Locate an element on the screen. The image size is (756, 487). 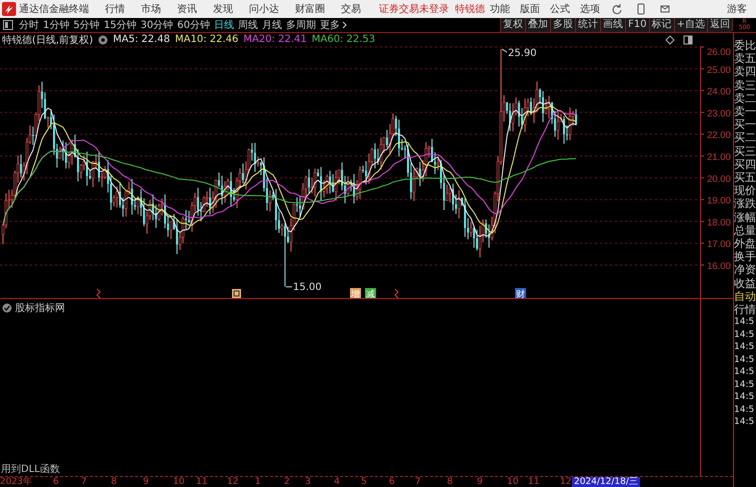
time-axis-label: 8 is located at coordinates (450, 482).